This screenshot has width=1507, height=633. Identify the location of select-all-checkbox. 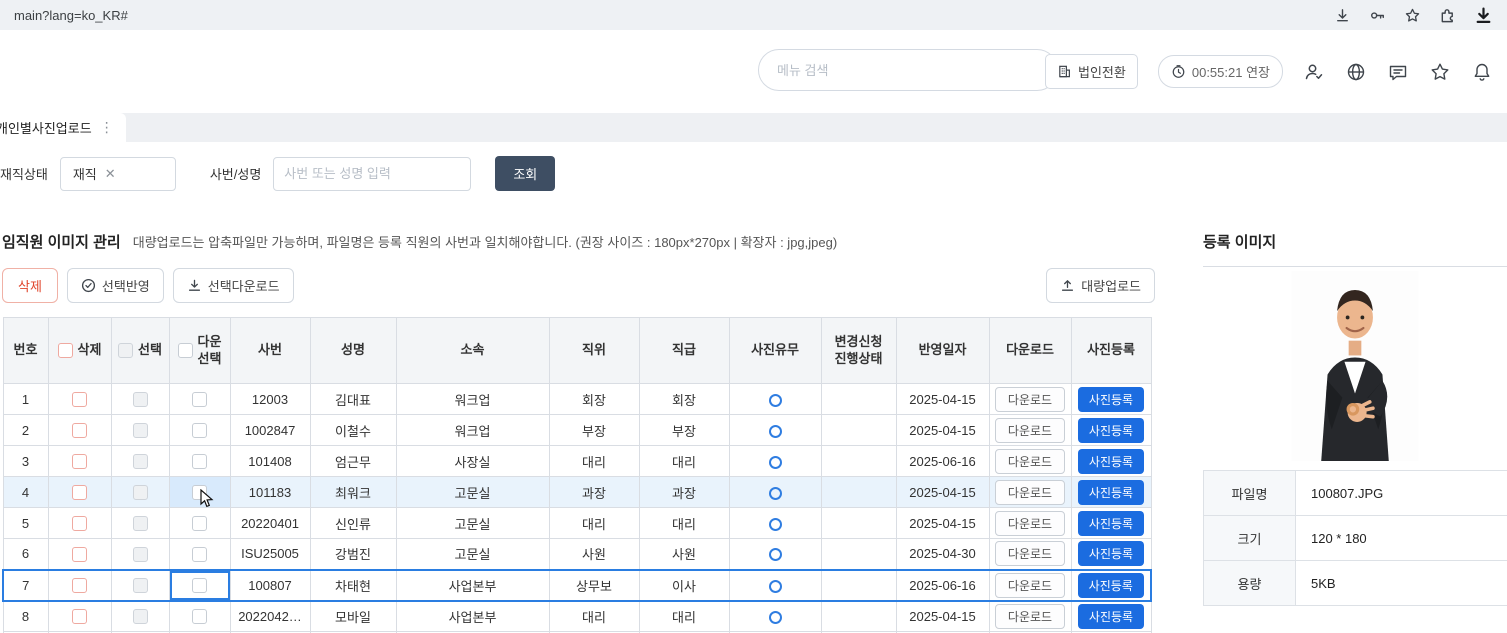
(126, 350).